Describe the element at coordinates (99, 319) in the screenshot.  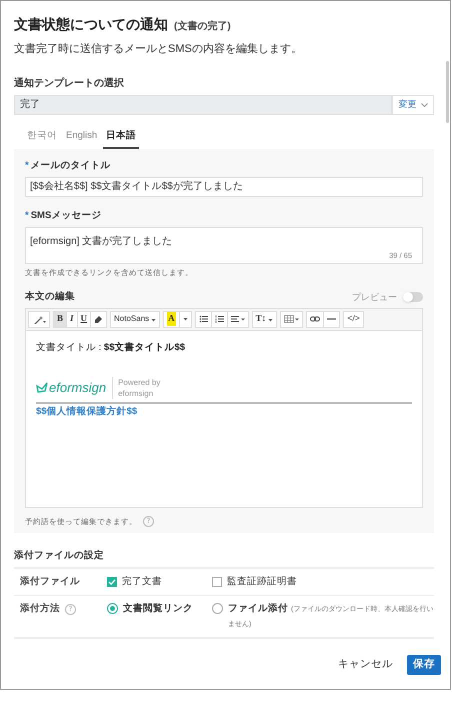
I see `eraser-icon` at that location.